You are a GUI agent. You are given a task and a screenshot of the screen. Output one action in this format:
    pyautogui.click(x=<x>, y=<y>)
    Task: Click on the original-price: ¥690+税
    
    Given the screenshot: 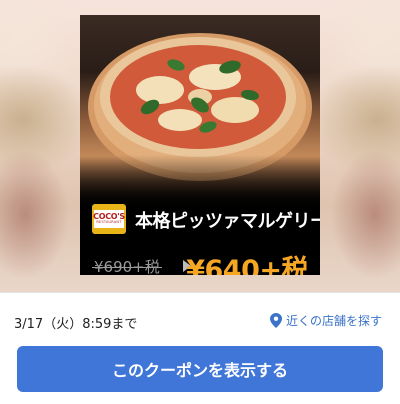 What is the action you would take?
    pyautogui.click(x=127, y=266)
    